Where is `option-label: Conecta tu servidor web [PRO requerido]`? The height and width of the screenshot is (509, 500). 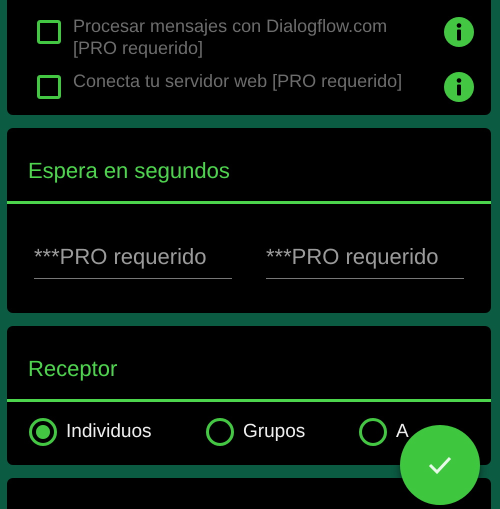 option-label: Conecta tu servidor web [PRO requerido] is located at coordinates (238, 81).